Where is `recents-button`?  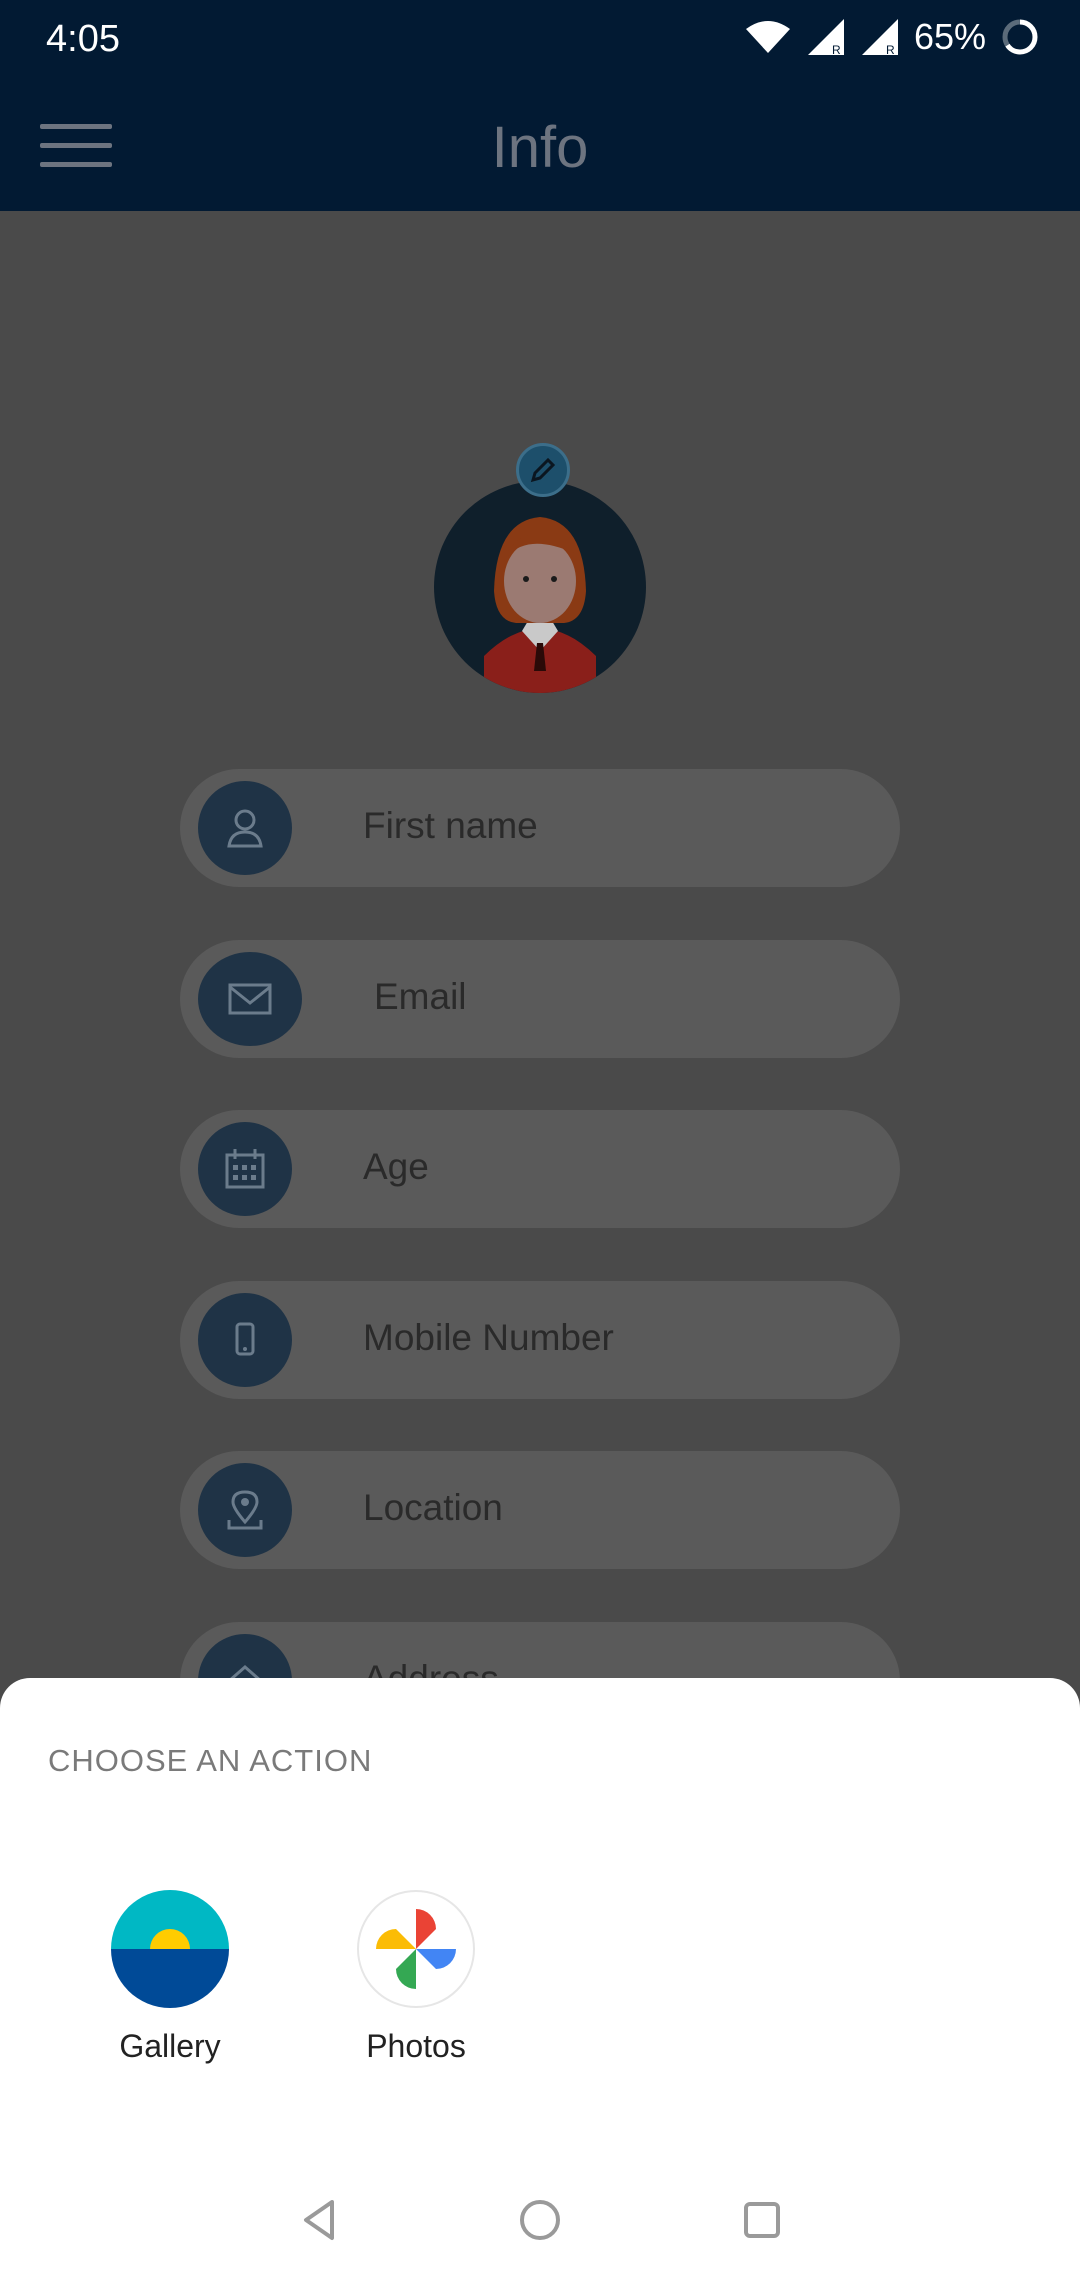
recents-button is located at coordinates (762, 2220).